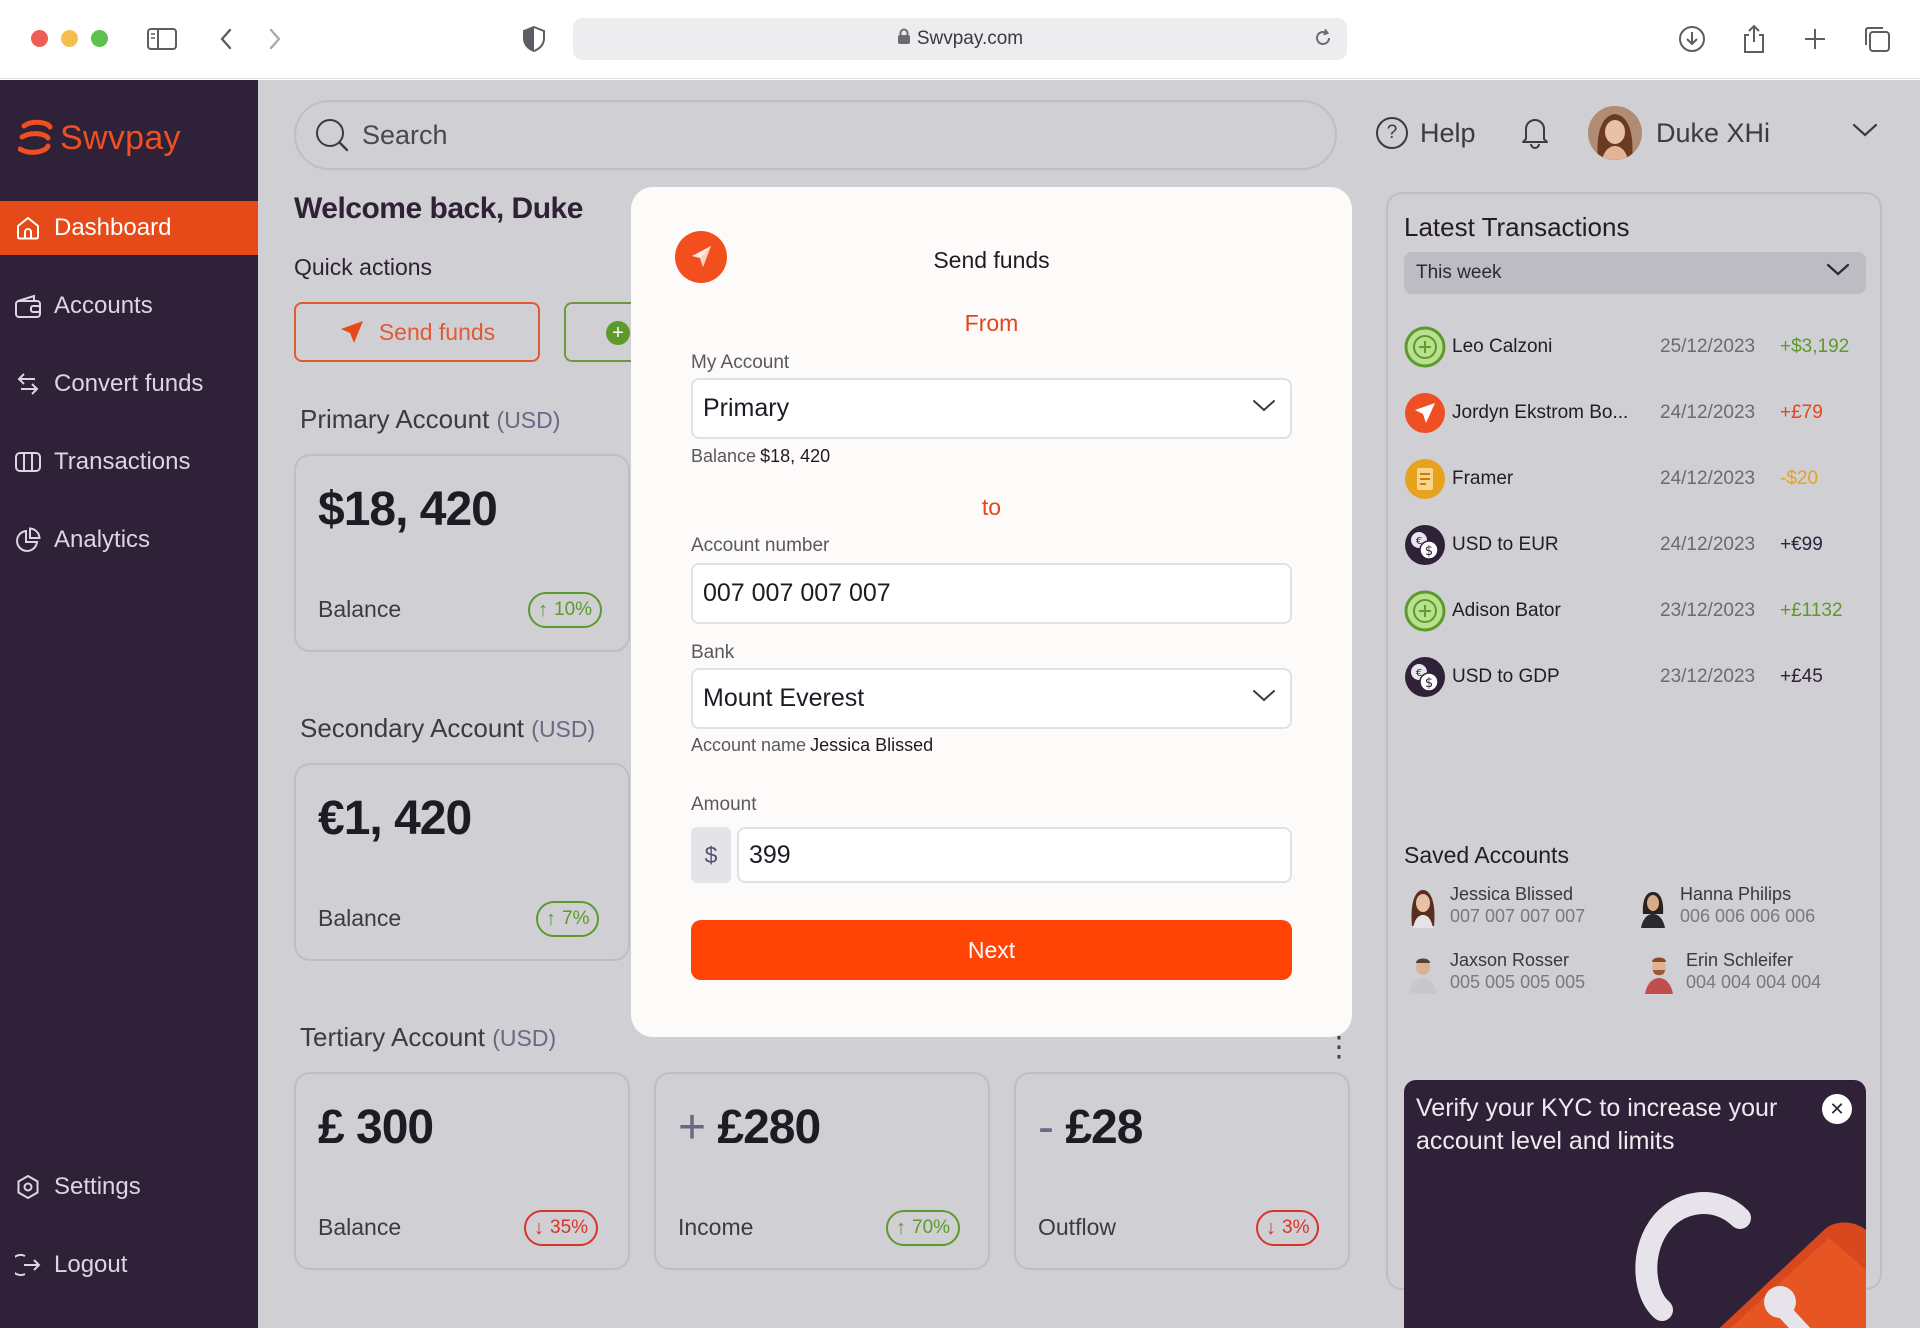 The height and width of the screenshot is (1328, 1920). Describe the element at coordinates (822, 1171) in the screenshot. I see `income-card: + £280 Income ↑ 70%` at that location.